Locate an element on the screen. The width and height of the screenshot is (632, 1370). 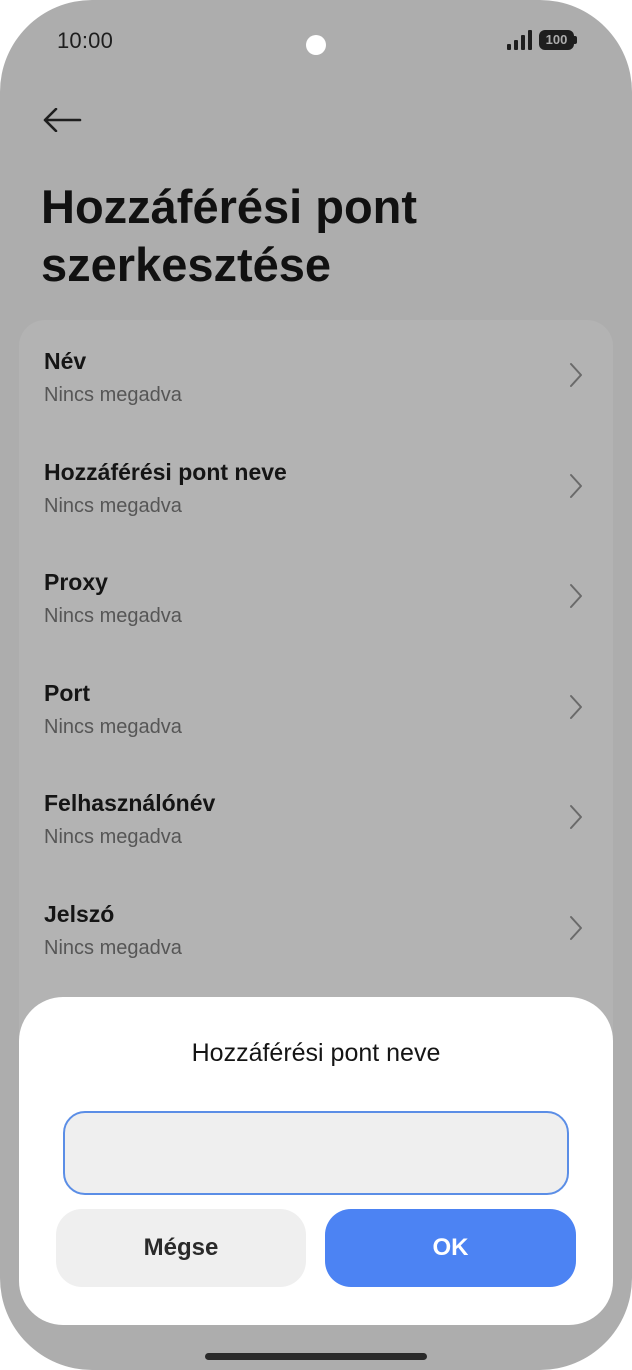
battery-icon: 100 is located at coordinates (558, 40).